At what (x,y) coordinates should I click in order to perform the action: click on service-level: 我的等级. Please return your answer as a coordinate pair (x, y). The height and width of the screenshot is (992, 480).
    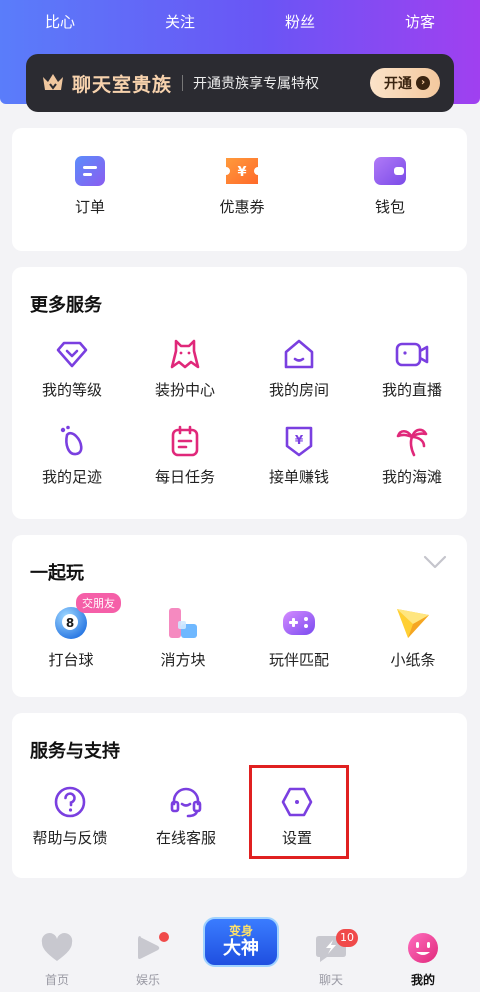
    Looking at the image, I should click on (72, 368).